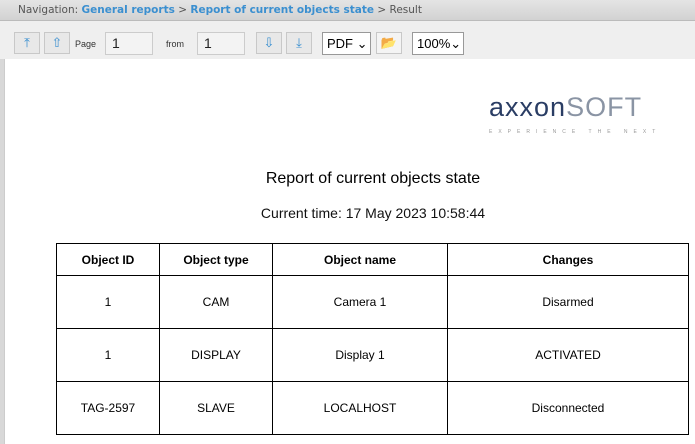  Describe the element at coordinates (373, 178) in the screenshot. I see `report-title: Report of current objects state` at that location.